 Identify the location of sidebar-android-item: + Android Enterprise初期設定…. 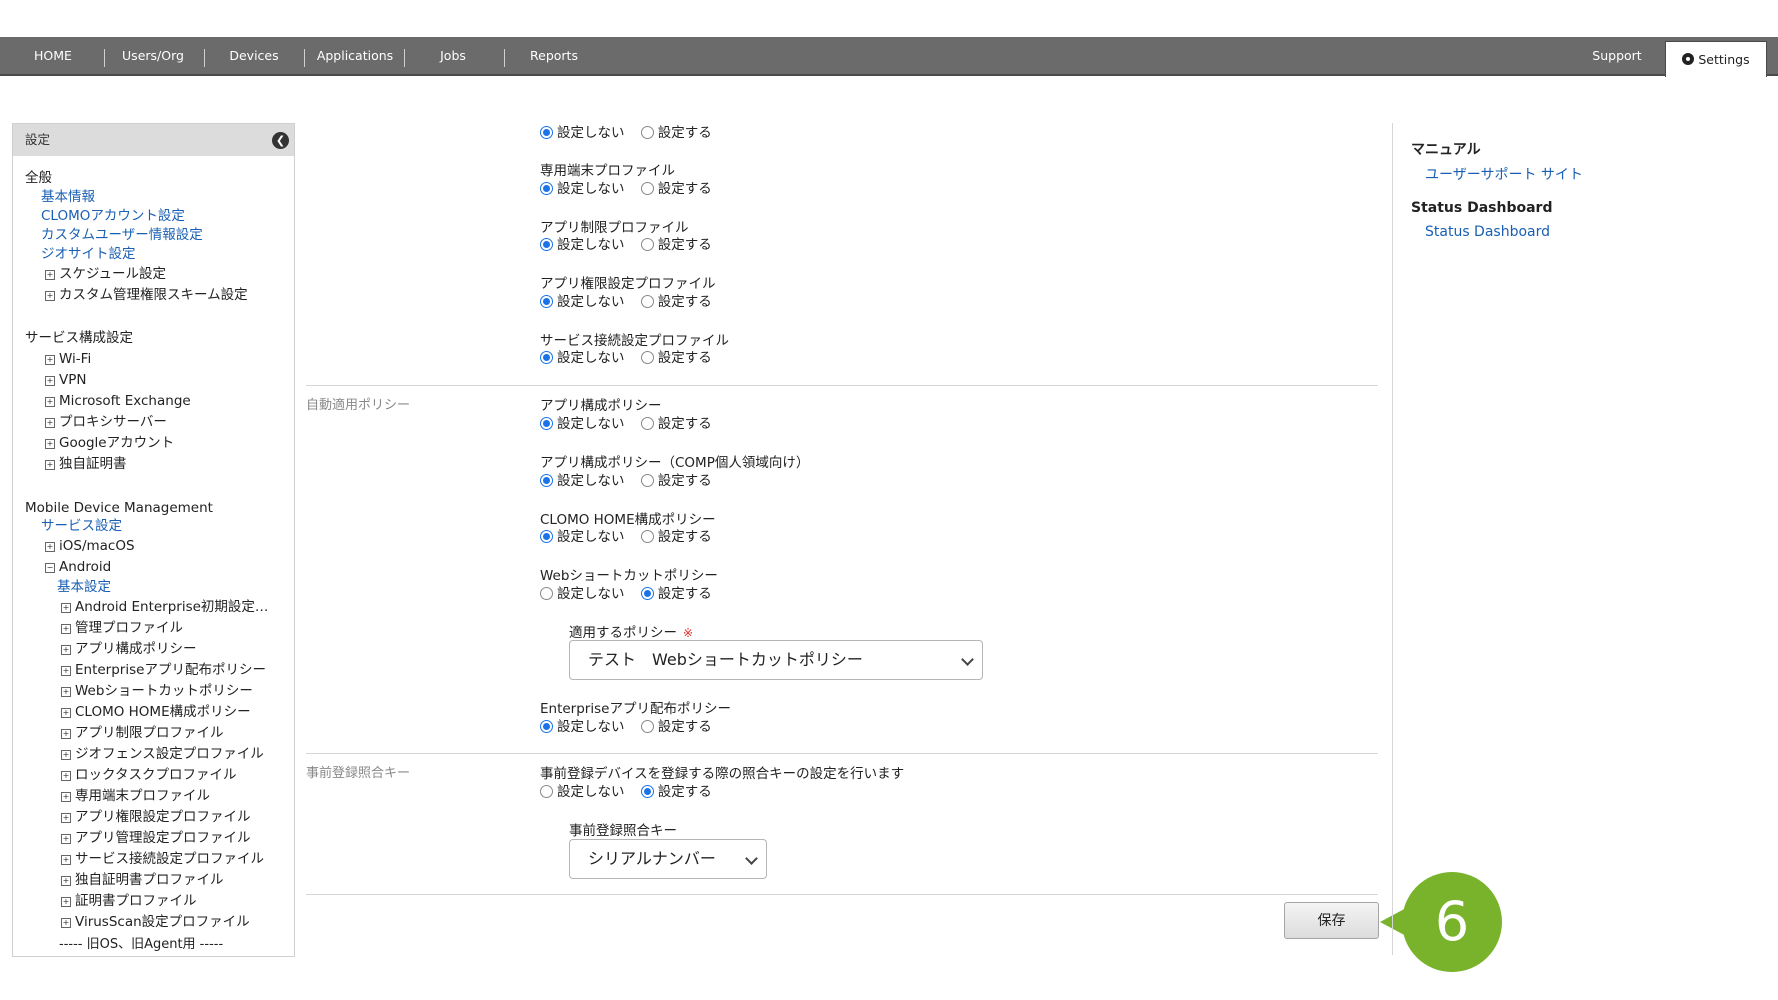
(164, 607).